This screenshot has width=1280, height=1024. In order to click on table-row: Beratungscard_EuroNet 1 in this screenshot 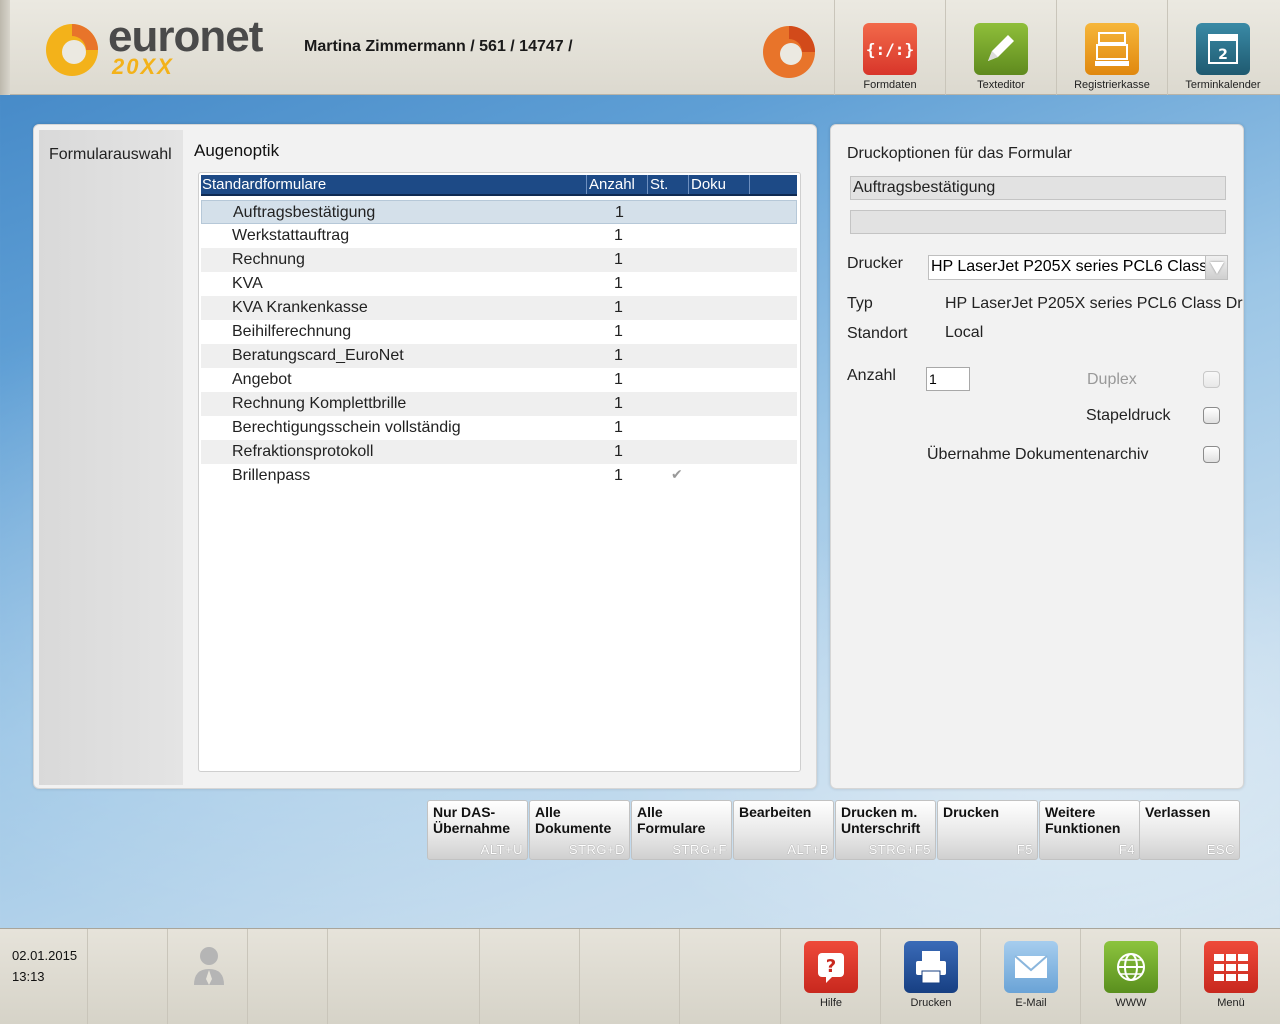, I will do `click(499, 356)`.